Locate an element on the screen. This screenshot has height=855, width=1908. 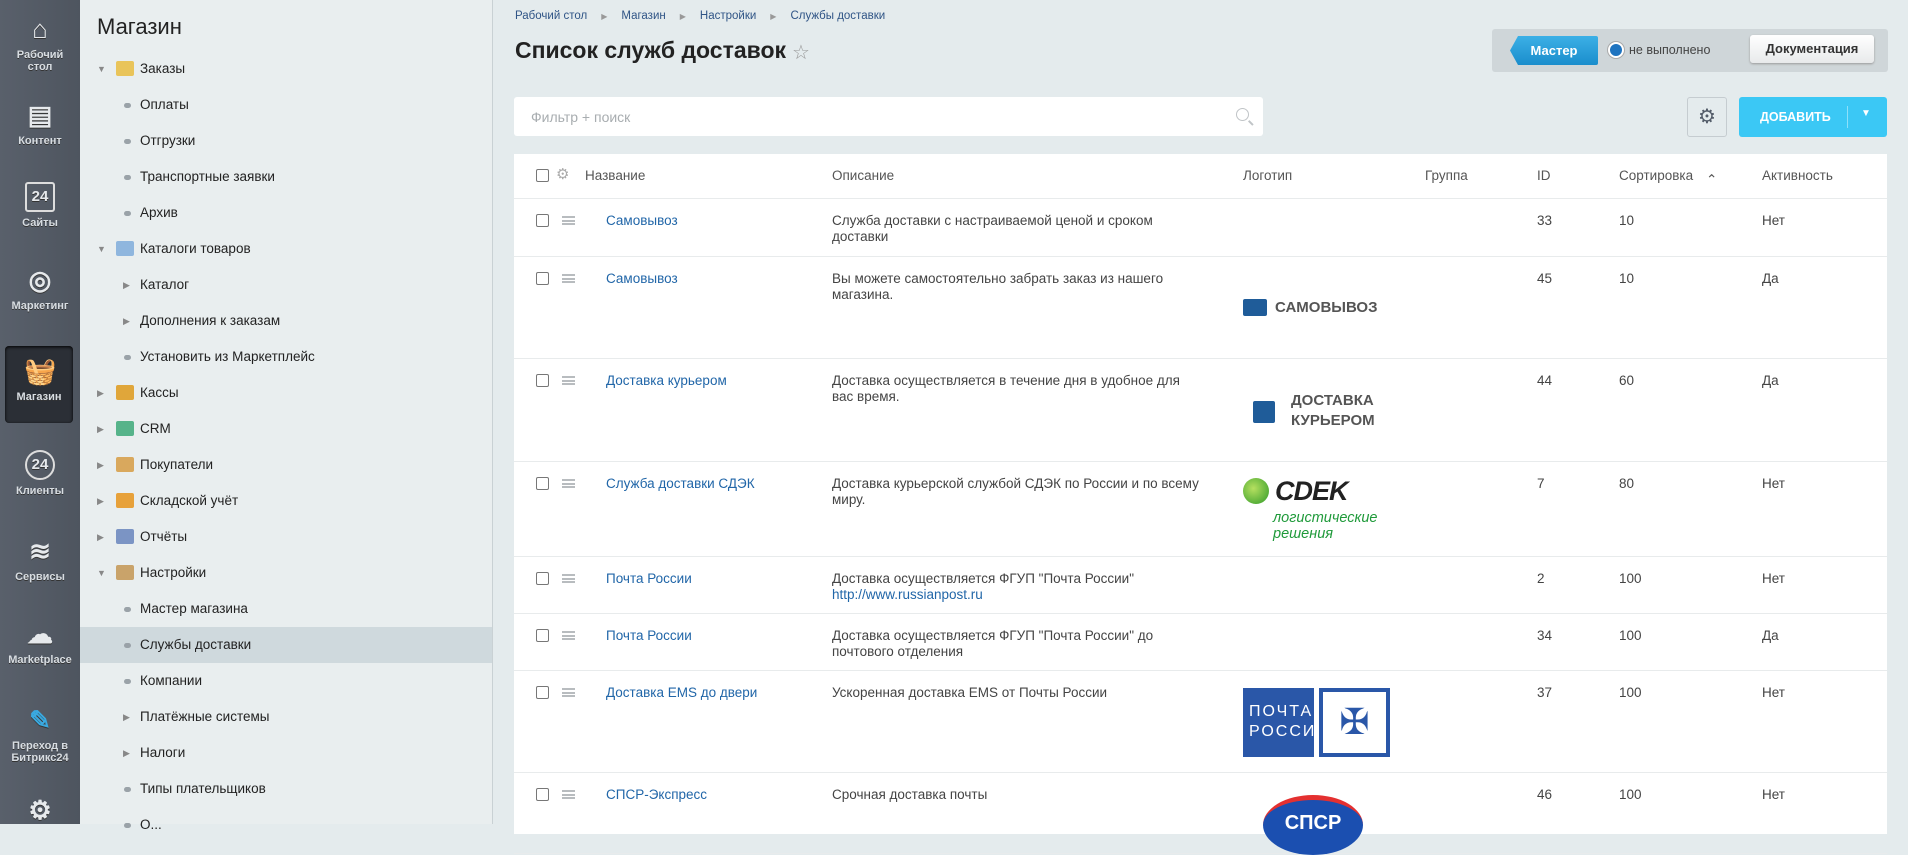
breadcrumb-item: Рабочий стол is located at coordinates (551, 16).